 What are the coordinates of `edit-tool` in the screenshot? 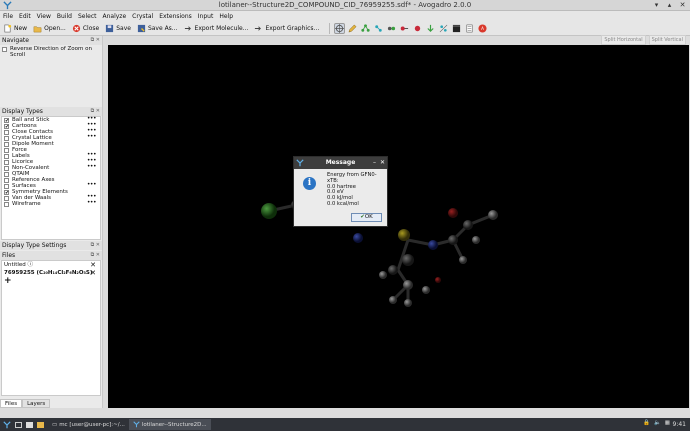 It's located at (352, 28).